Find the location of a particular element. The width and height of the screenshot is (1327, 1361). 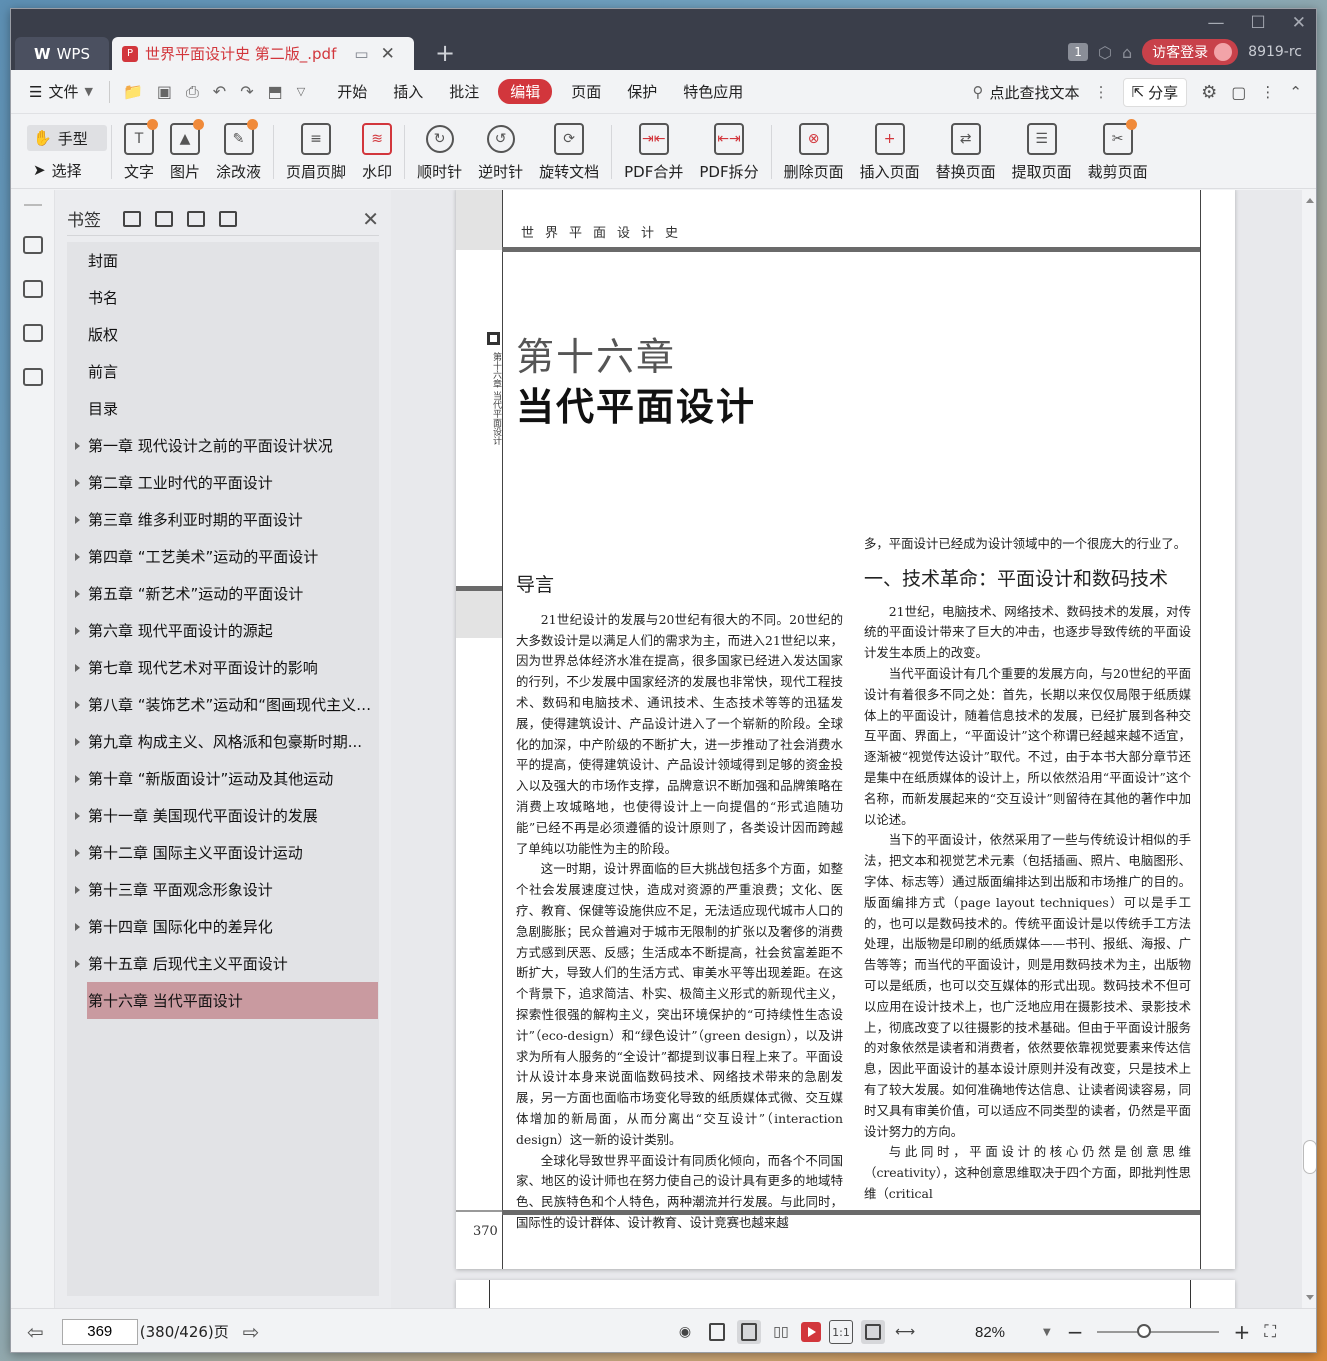

new-tab-button: + is located at coordinates (445, 53).